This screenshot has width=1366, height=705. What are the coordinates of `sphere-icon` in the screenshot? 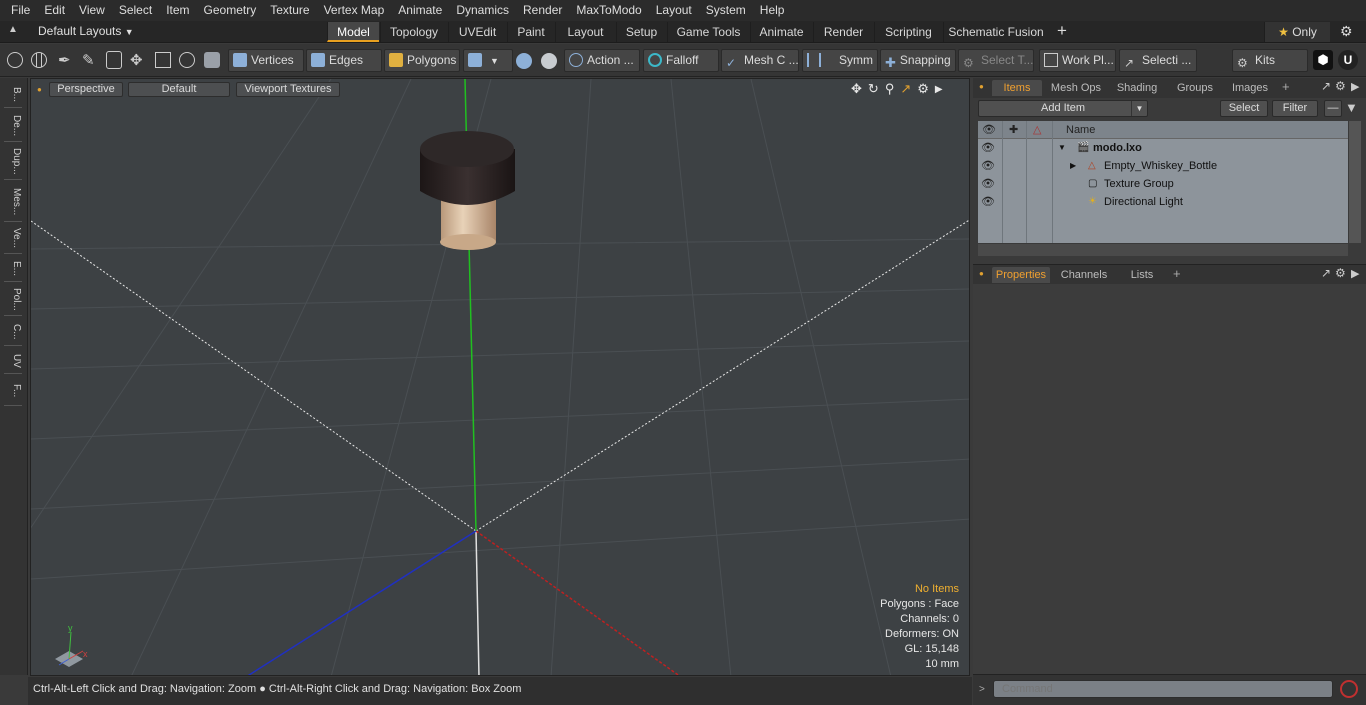 It's located at (524, 61).